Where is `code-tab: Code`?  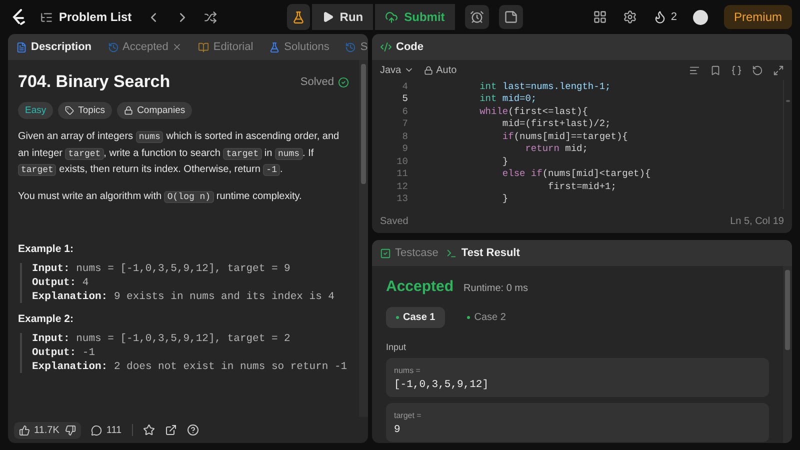 code-tab: Code is located at coordinates (402, 47).